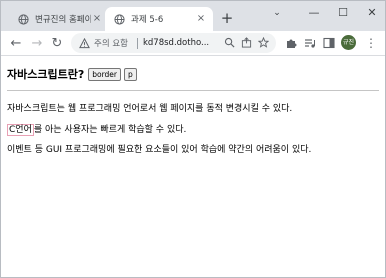  I want to click on side-panel-icon, so click(329, 43).